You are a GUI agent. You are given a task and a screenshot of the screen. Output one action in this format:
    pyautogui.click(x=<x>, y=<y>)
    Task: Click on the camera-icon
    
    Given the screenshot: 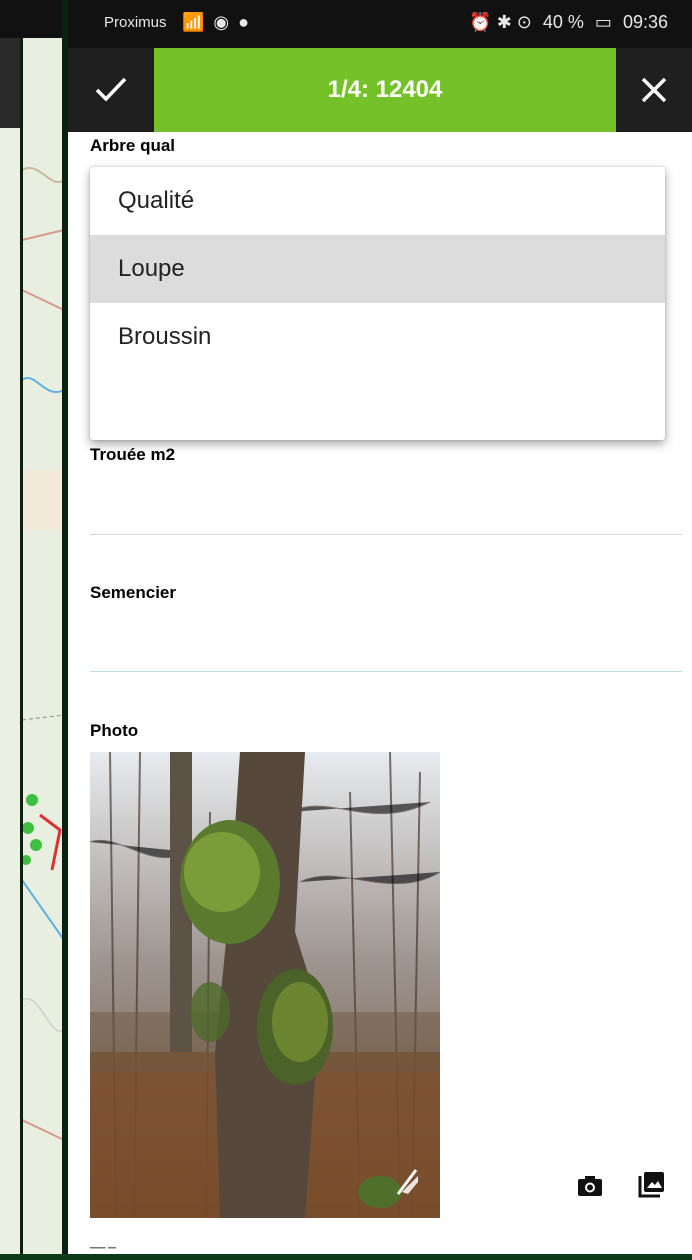 What is the action you would take?
    pyautogui.click(x=590, y=1186)
    